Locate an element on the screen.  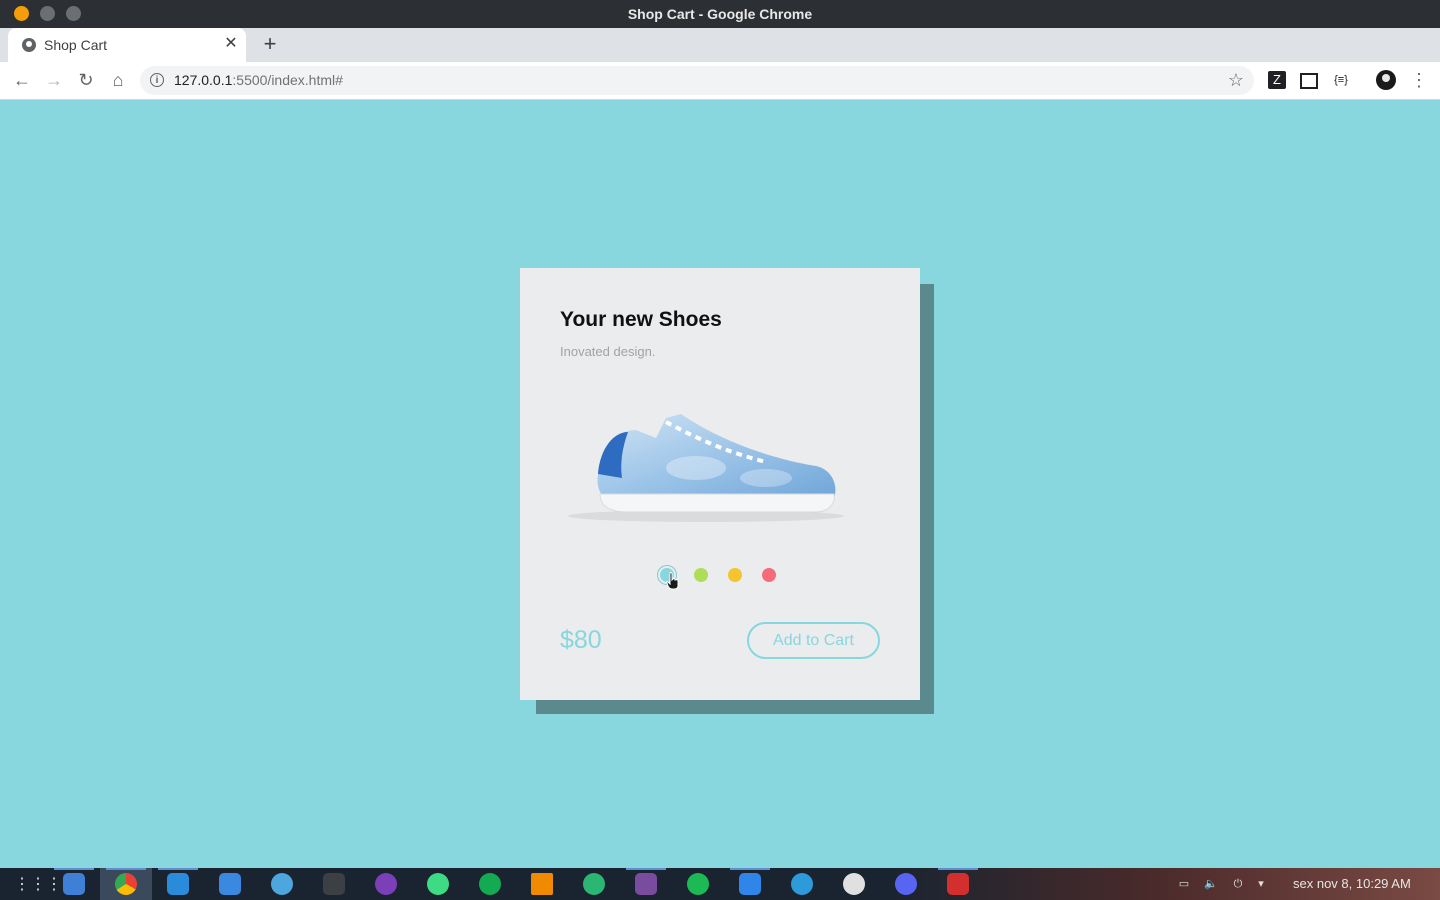
vlc-icon is located at coordinates (542, 884).